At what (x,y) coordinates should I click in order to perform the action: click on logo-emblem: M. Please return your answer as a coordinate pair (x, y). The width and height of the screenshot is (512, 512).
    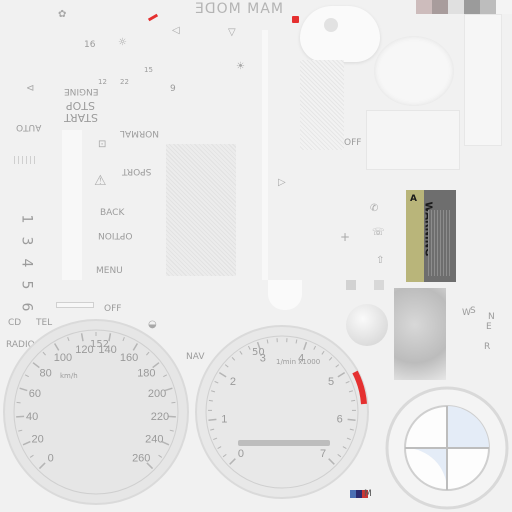
    Looking at the image, I should click on (368, 494).